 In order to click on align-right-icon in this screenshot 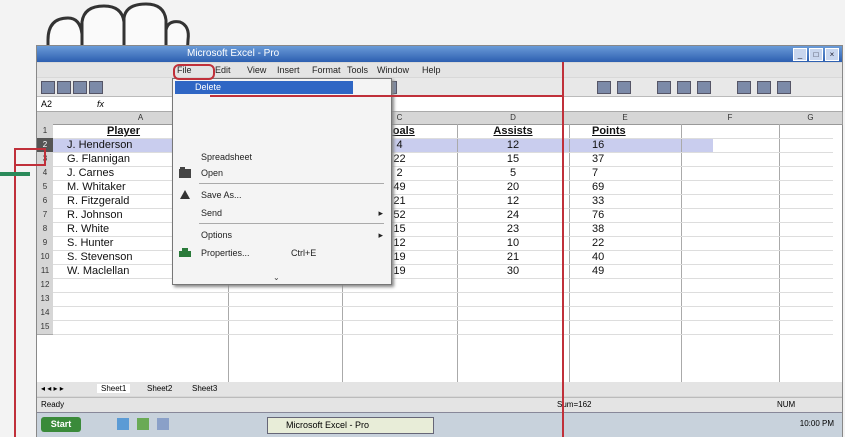, I will do `click(784, 87)`.